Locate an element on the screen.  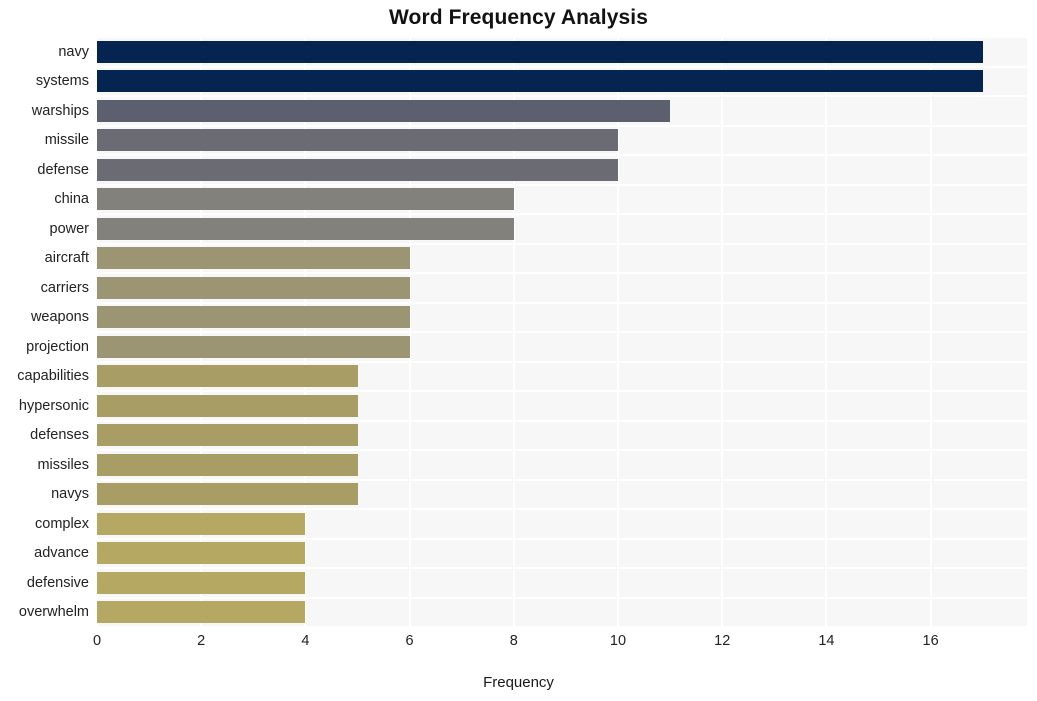
x-tick-label: 16 is located at coordinates (930, 641).